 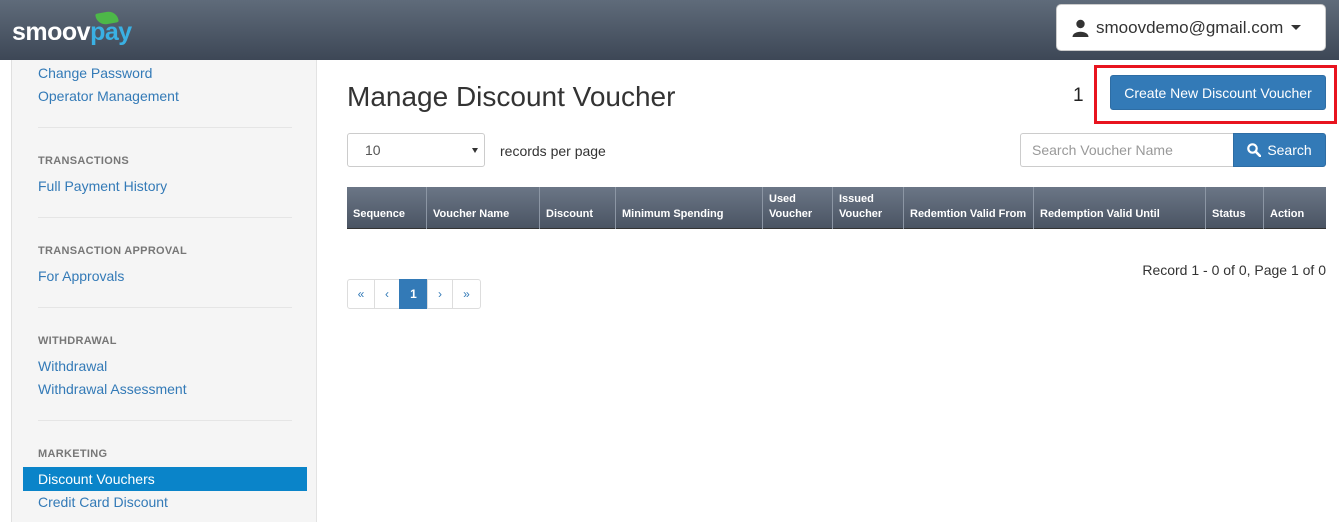 I want to click on column-header: Discount, so click(x=578, y=208).